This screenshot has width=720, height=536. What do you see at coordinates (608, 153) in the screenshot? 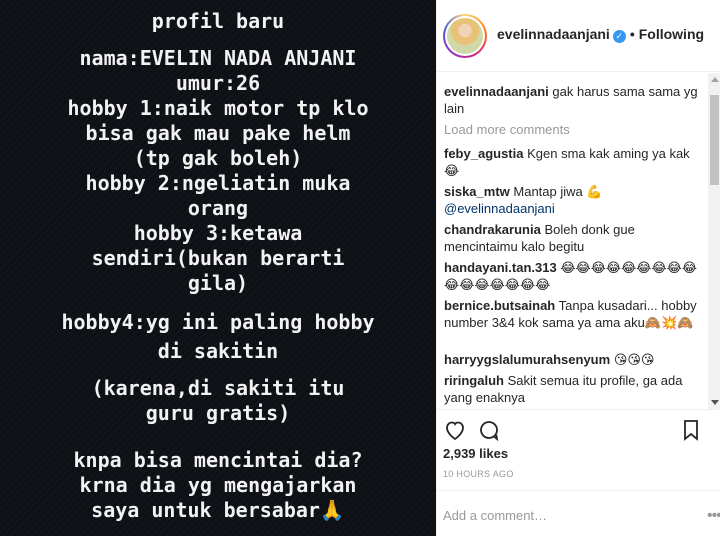
I see `comment-text: Kgen sma kak aming ya kak` at bounding box center [608, 153].